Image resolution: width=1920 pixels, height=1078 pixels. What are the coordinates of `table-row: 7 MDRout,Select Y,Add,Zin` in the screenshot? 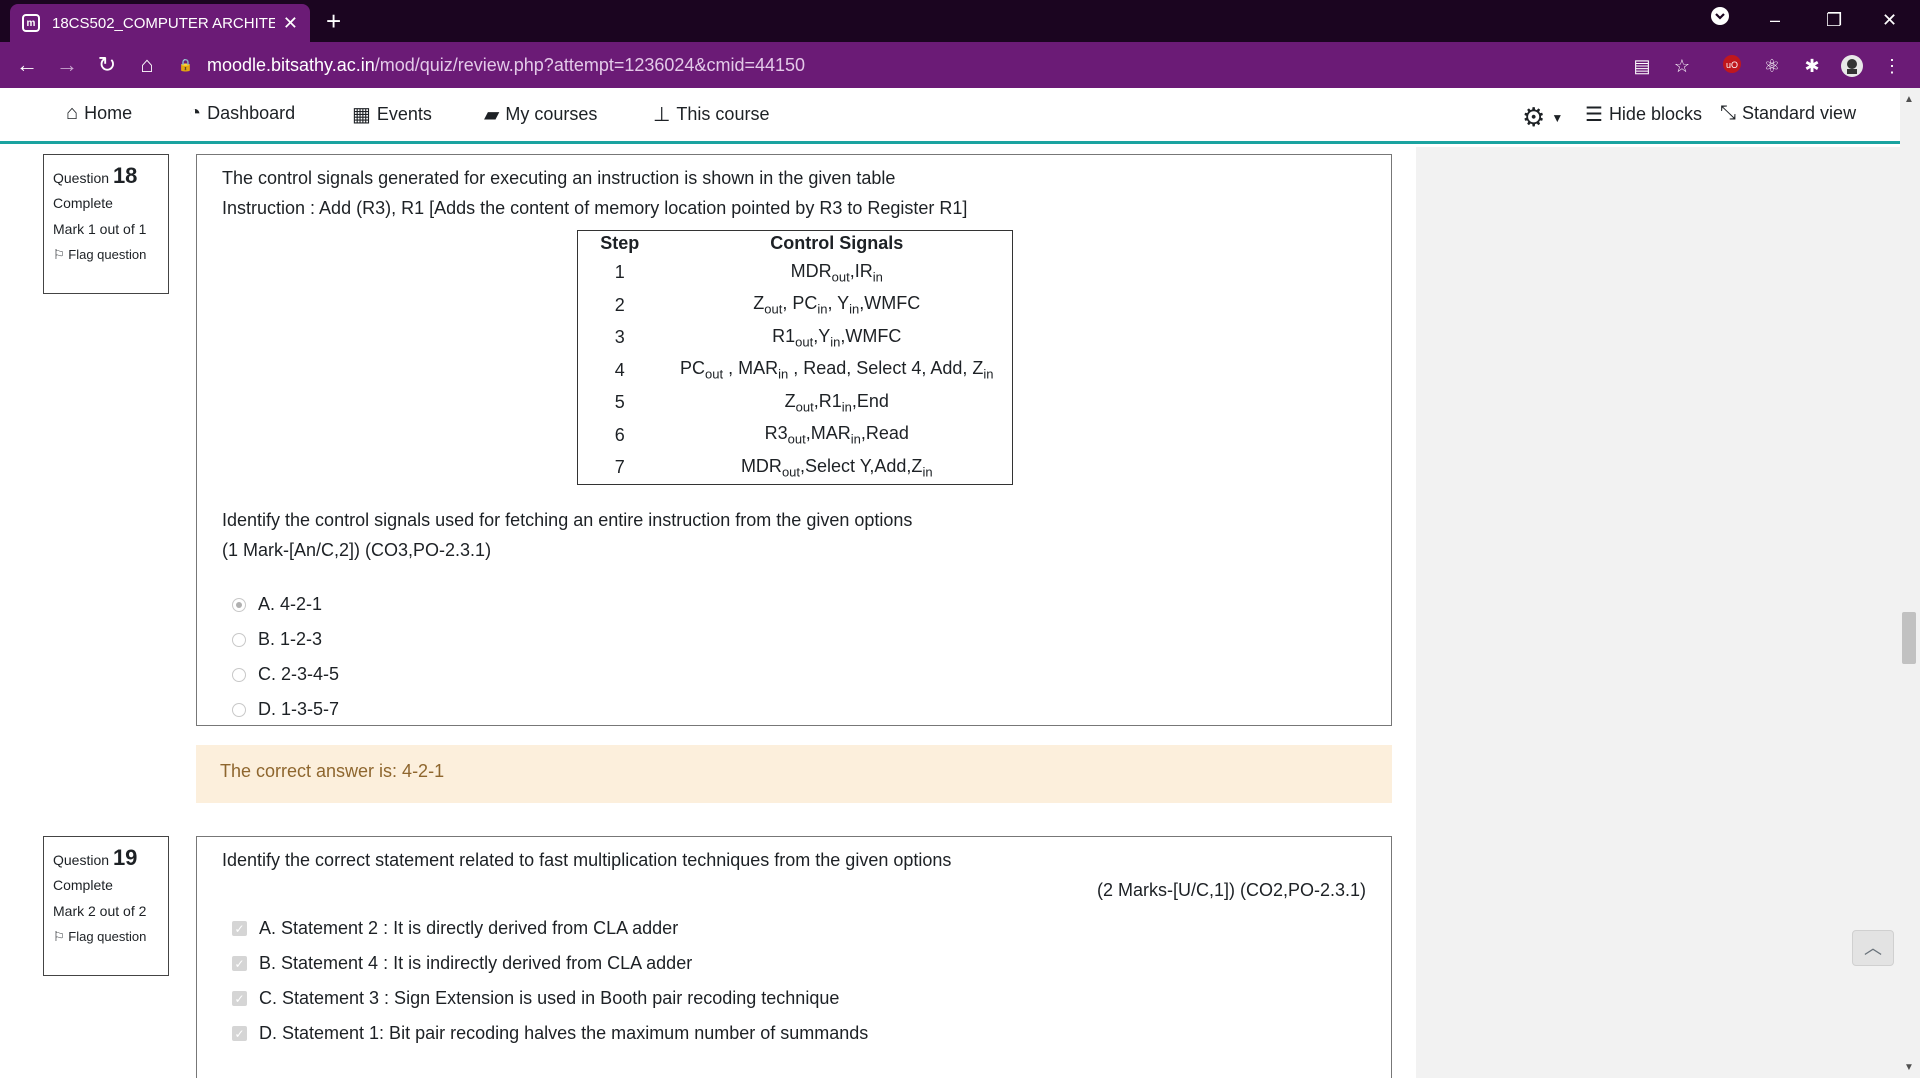 It's located at (795, 468).